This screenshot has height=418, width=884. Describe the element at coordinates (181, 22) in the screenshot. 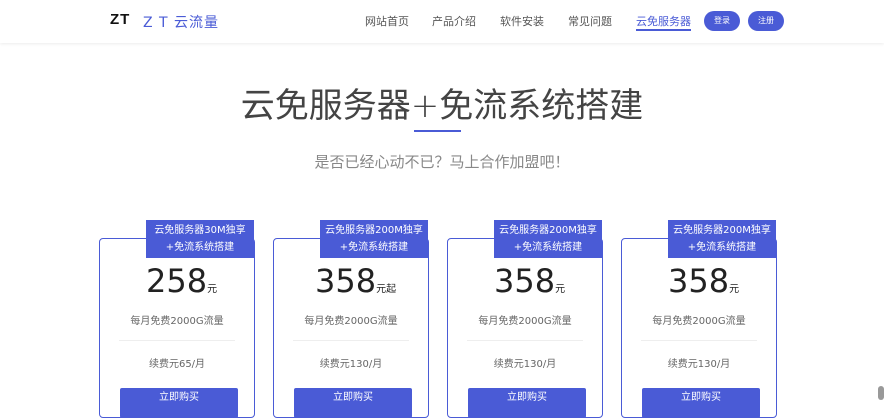

I see `logo-text: Z T 云流量` at that location.